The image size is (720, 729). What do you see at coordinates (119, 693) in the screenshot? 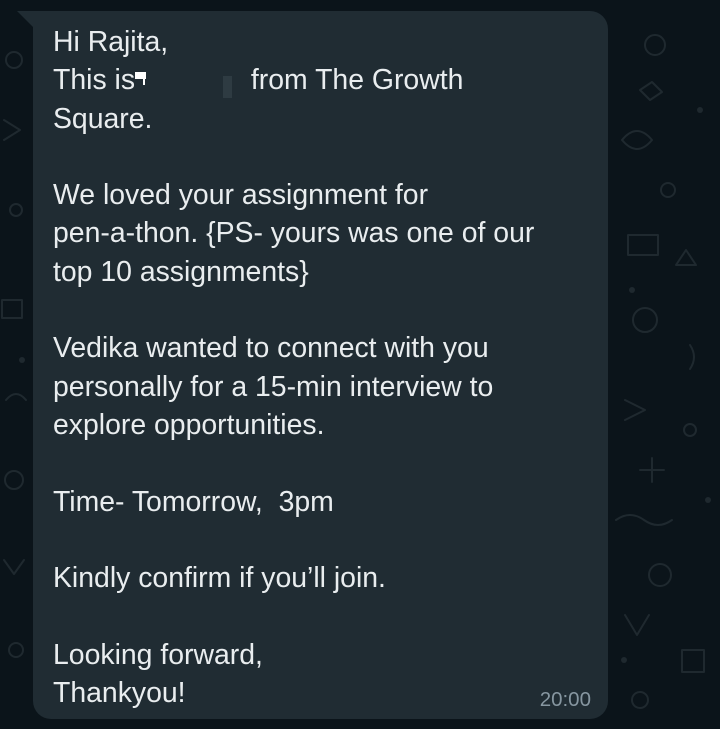
I see `message-line: Thankyou!` at bounding box center [119, 693].